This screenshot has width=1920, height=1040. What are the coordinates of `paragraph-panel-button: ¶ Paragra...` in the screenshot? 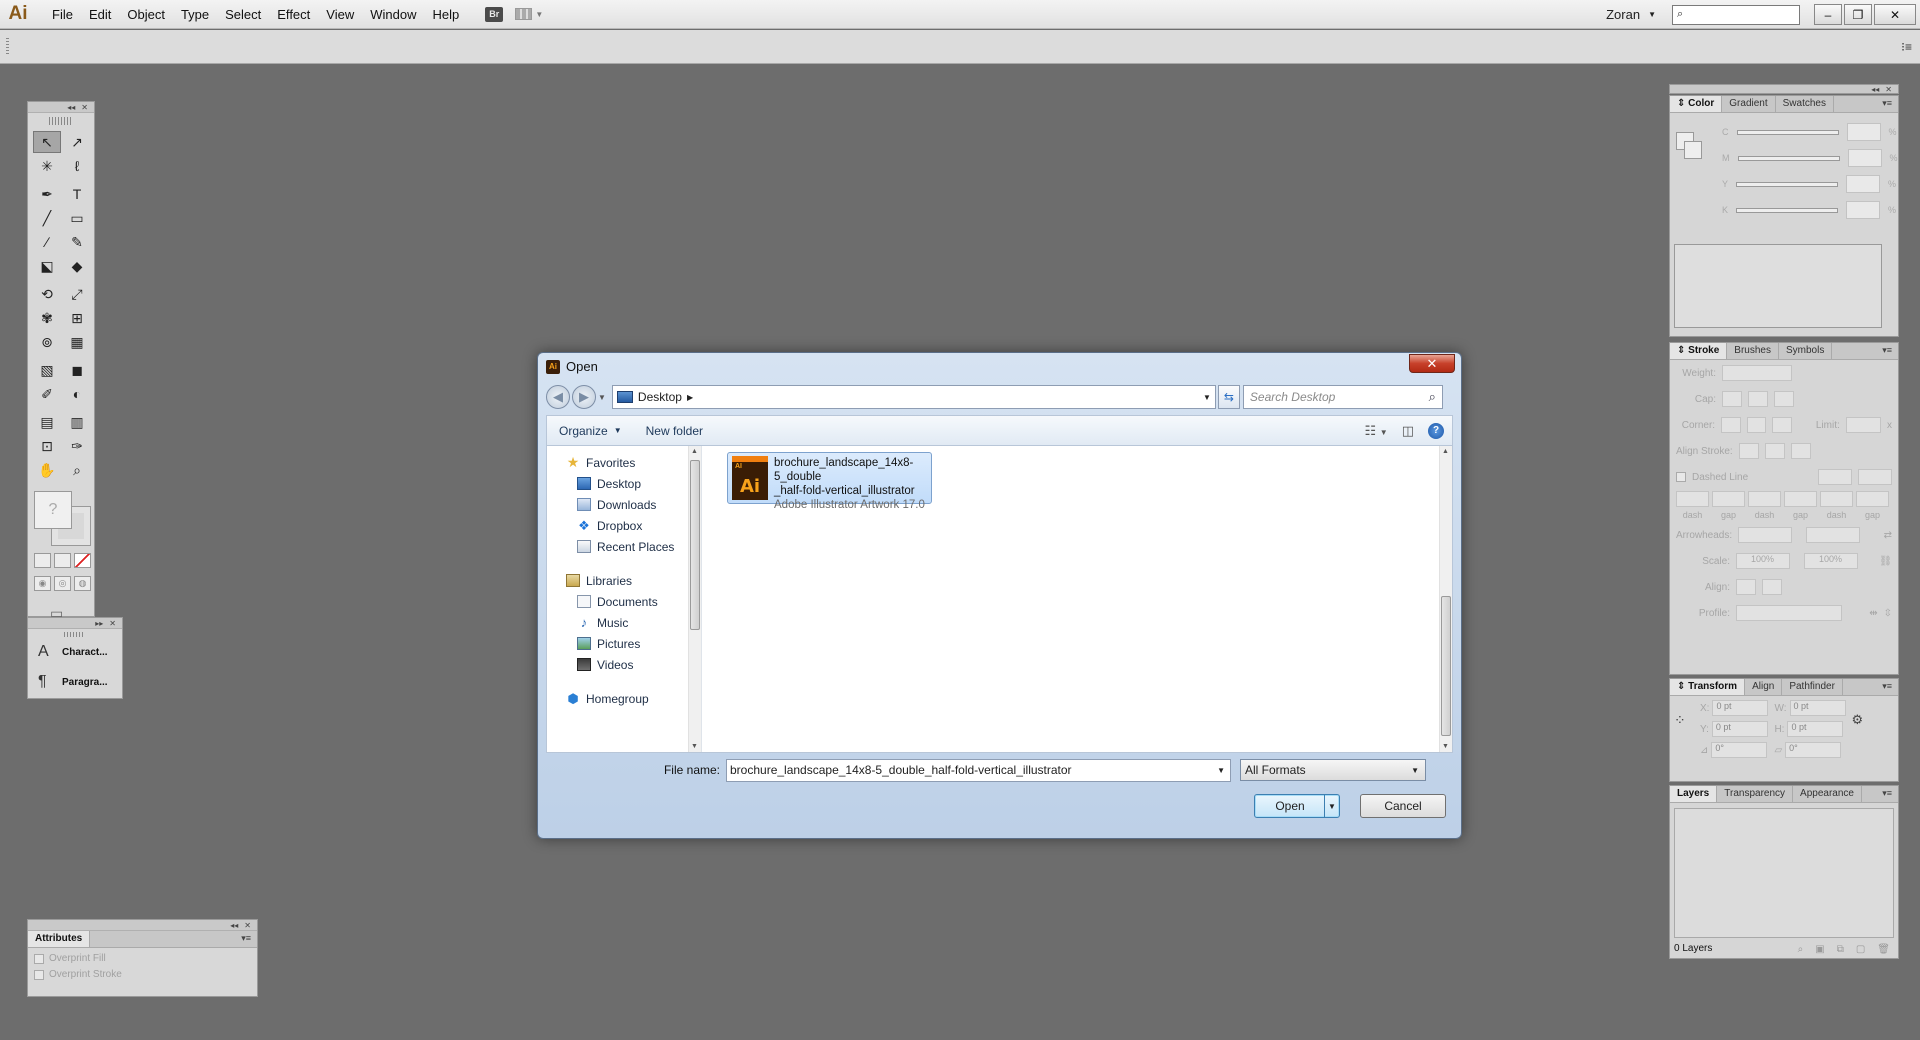 It's located at (75, 682).